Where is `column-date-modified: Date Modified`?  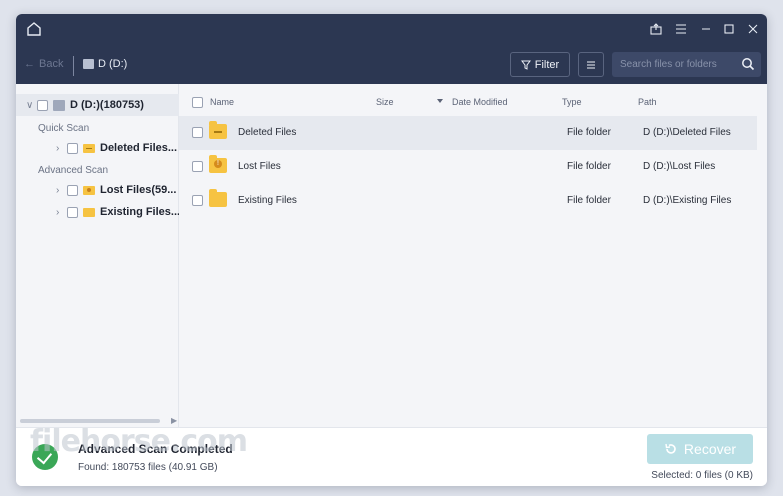
column-date-modified: Date Modified is located at coordinates (480, 102).